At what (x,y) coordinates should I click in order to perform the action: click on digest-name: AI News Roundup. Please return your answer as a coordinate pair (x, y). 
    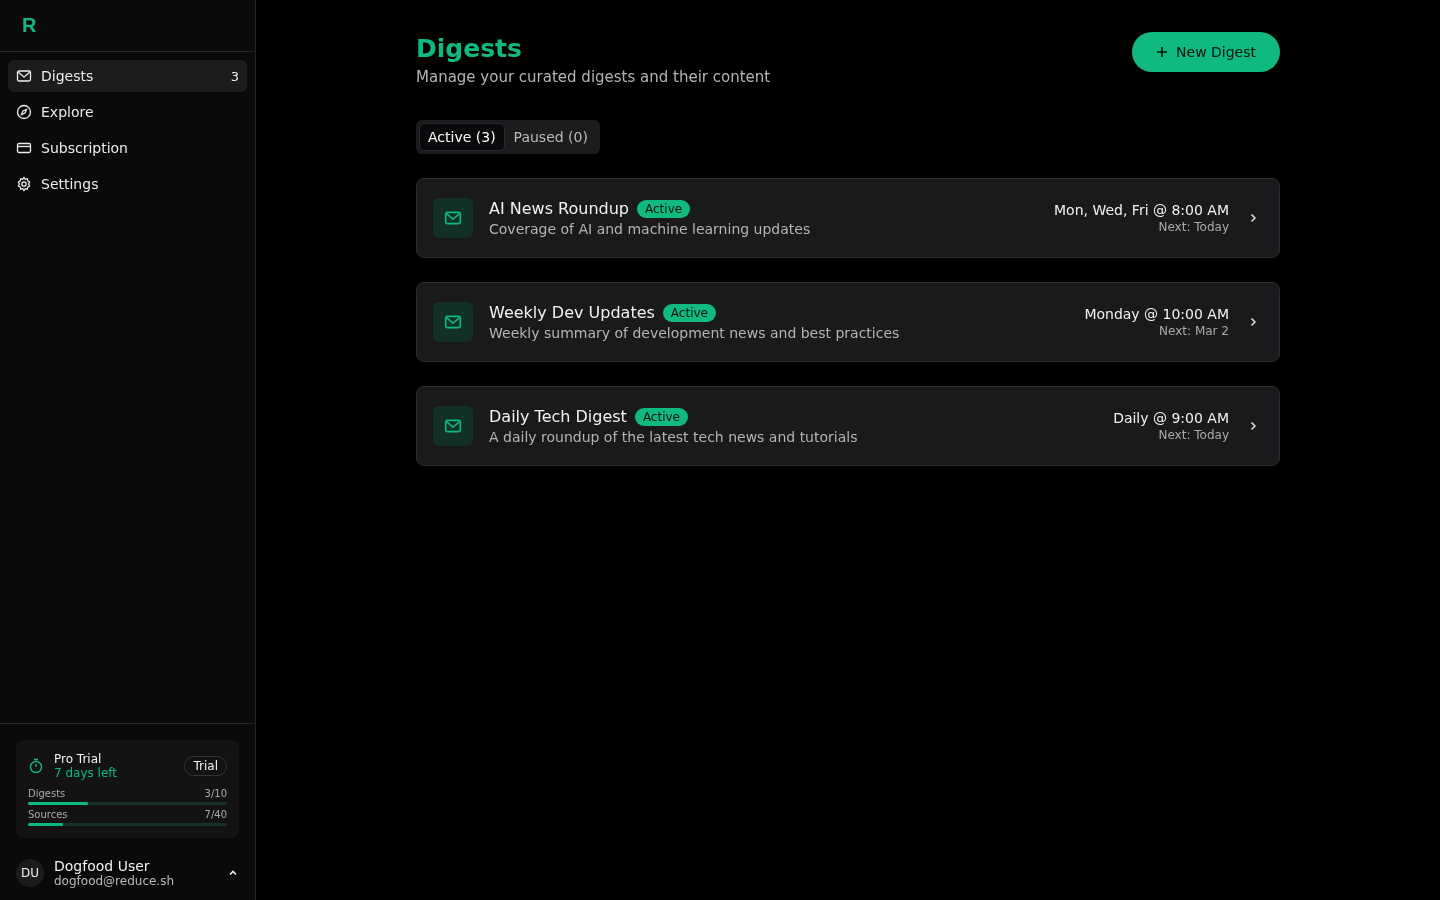
    Looking at the image, I should click on (559, 208).